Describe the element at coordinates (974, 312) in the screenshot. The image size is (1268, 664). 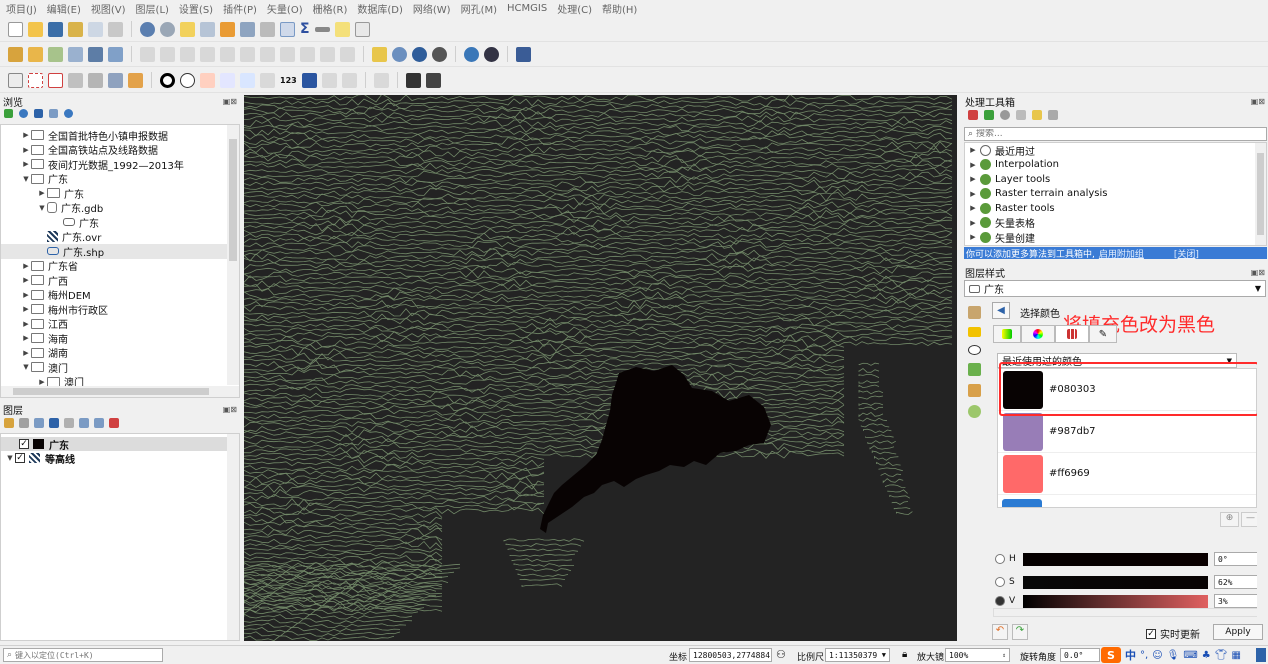
I see `symbology-brush-icon` at that location.